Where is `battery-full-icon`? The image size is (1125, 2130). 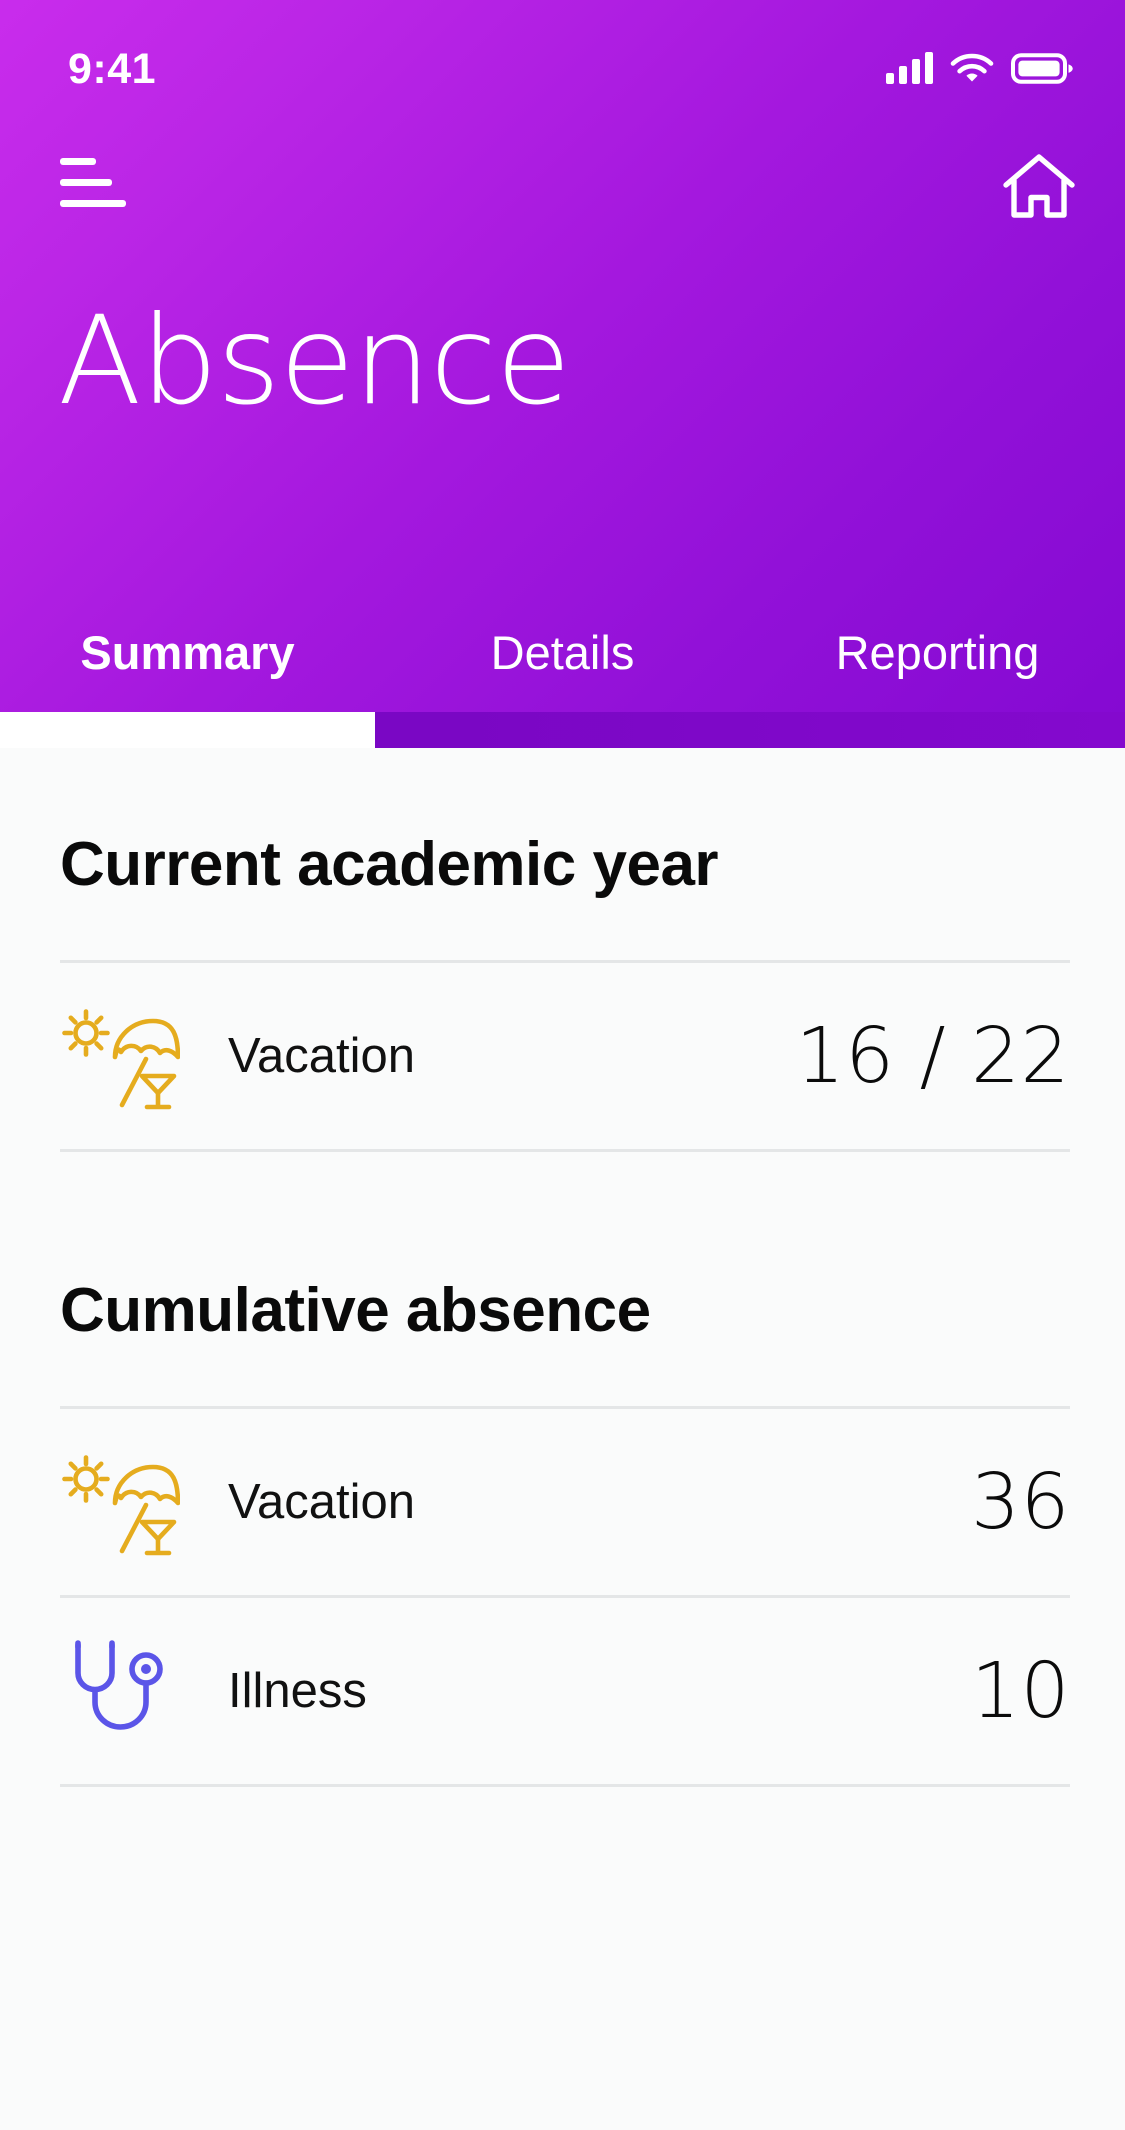
battery-full-icon is located at coordinates (1042, 68).